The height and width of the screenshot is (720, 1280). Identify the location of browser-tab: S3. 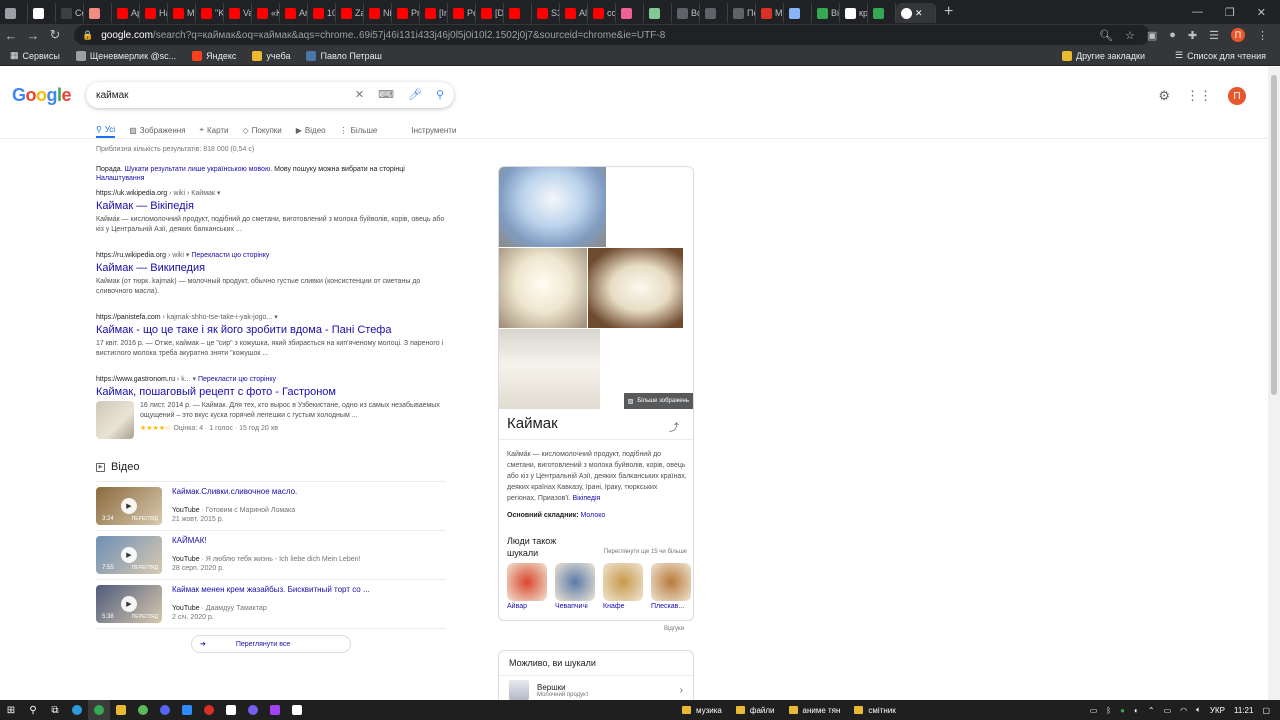
(546, 13).